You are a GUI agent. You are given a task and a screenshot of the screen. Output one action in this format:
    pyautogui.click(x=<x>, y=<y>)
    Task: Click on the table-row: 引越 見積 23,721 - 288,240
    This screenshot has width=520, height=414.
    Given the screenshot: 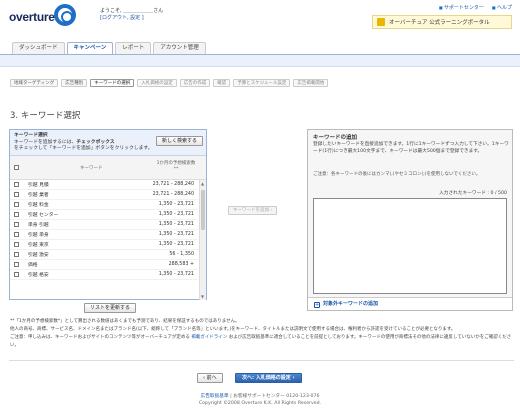 What is the action you would take?
    pyautogui.click(x=104, y=185)
    